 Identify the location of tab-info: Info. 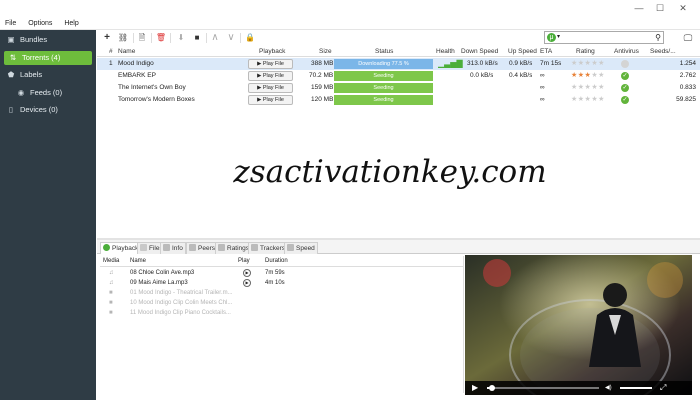
(173, 248).